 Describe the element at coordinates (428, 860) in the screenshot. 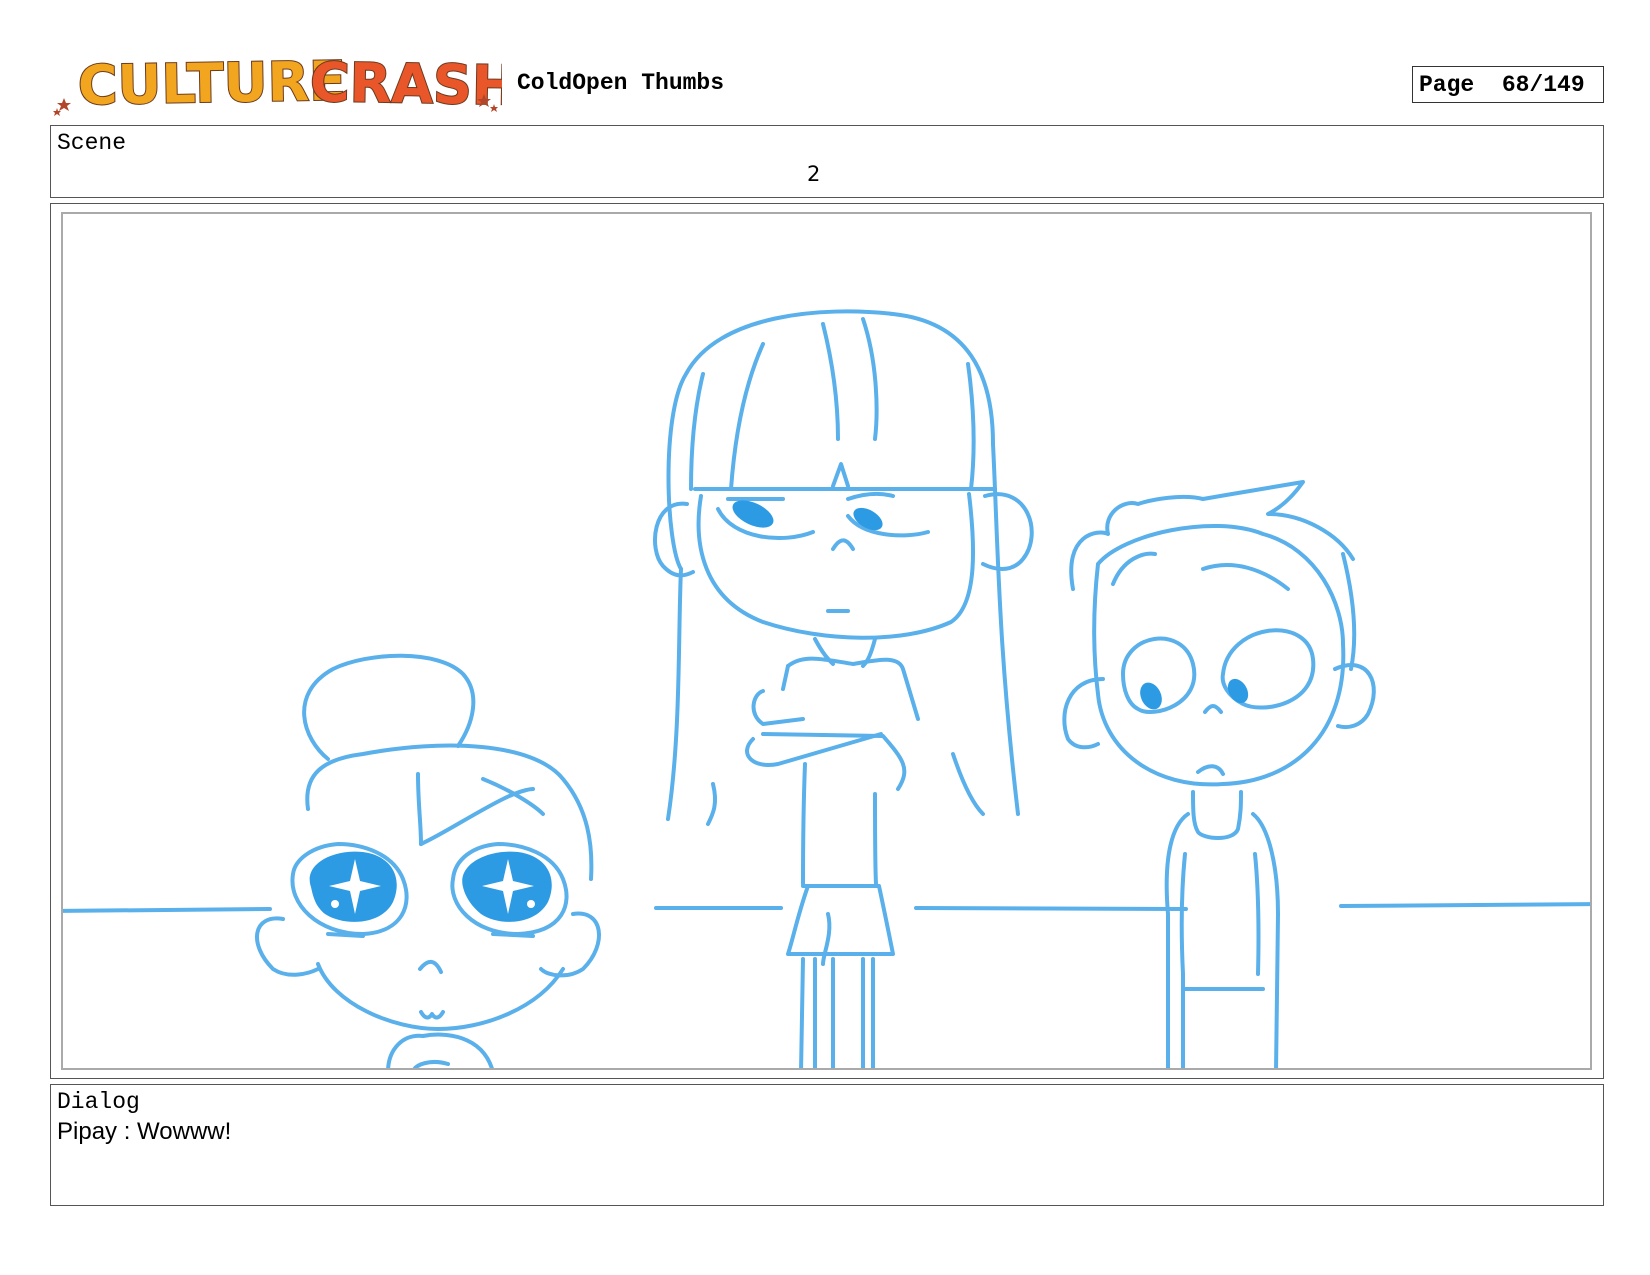

I see `pipay-character` at that location.